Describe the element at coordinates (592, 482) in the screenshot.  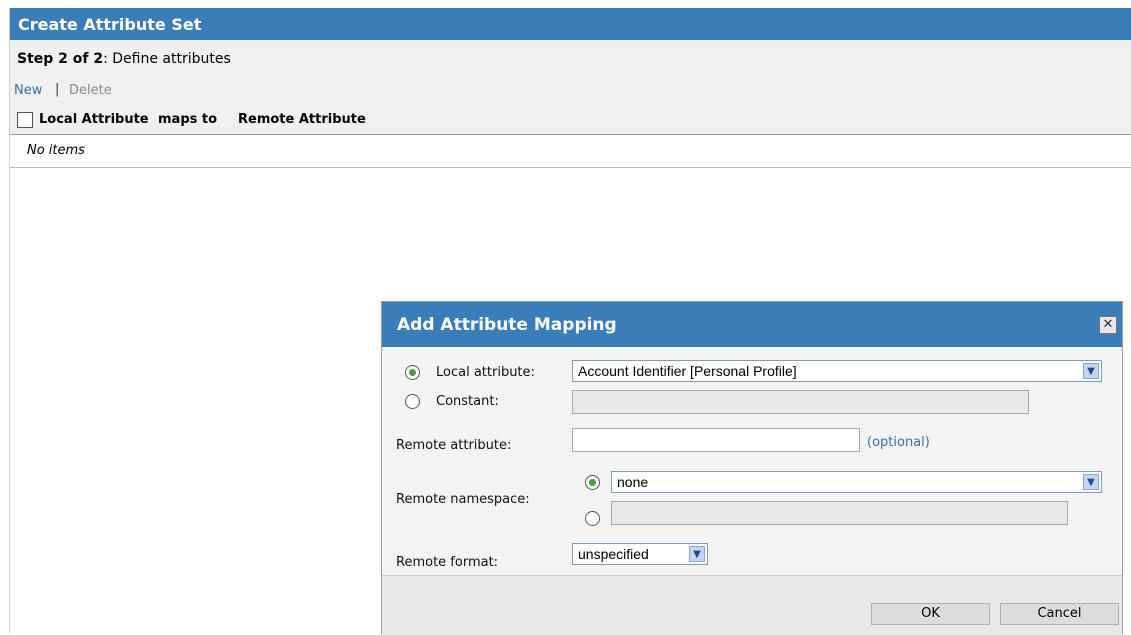
I see `namespace-preset-radio` at that location.